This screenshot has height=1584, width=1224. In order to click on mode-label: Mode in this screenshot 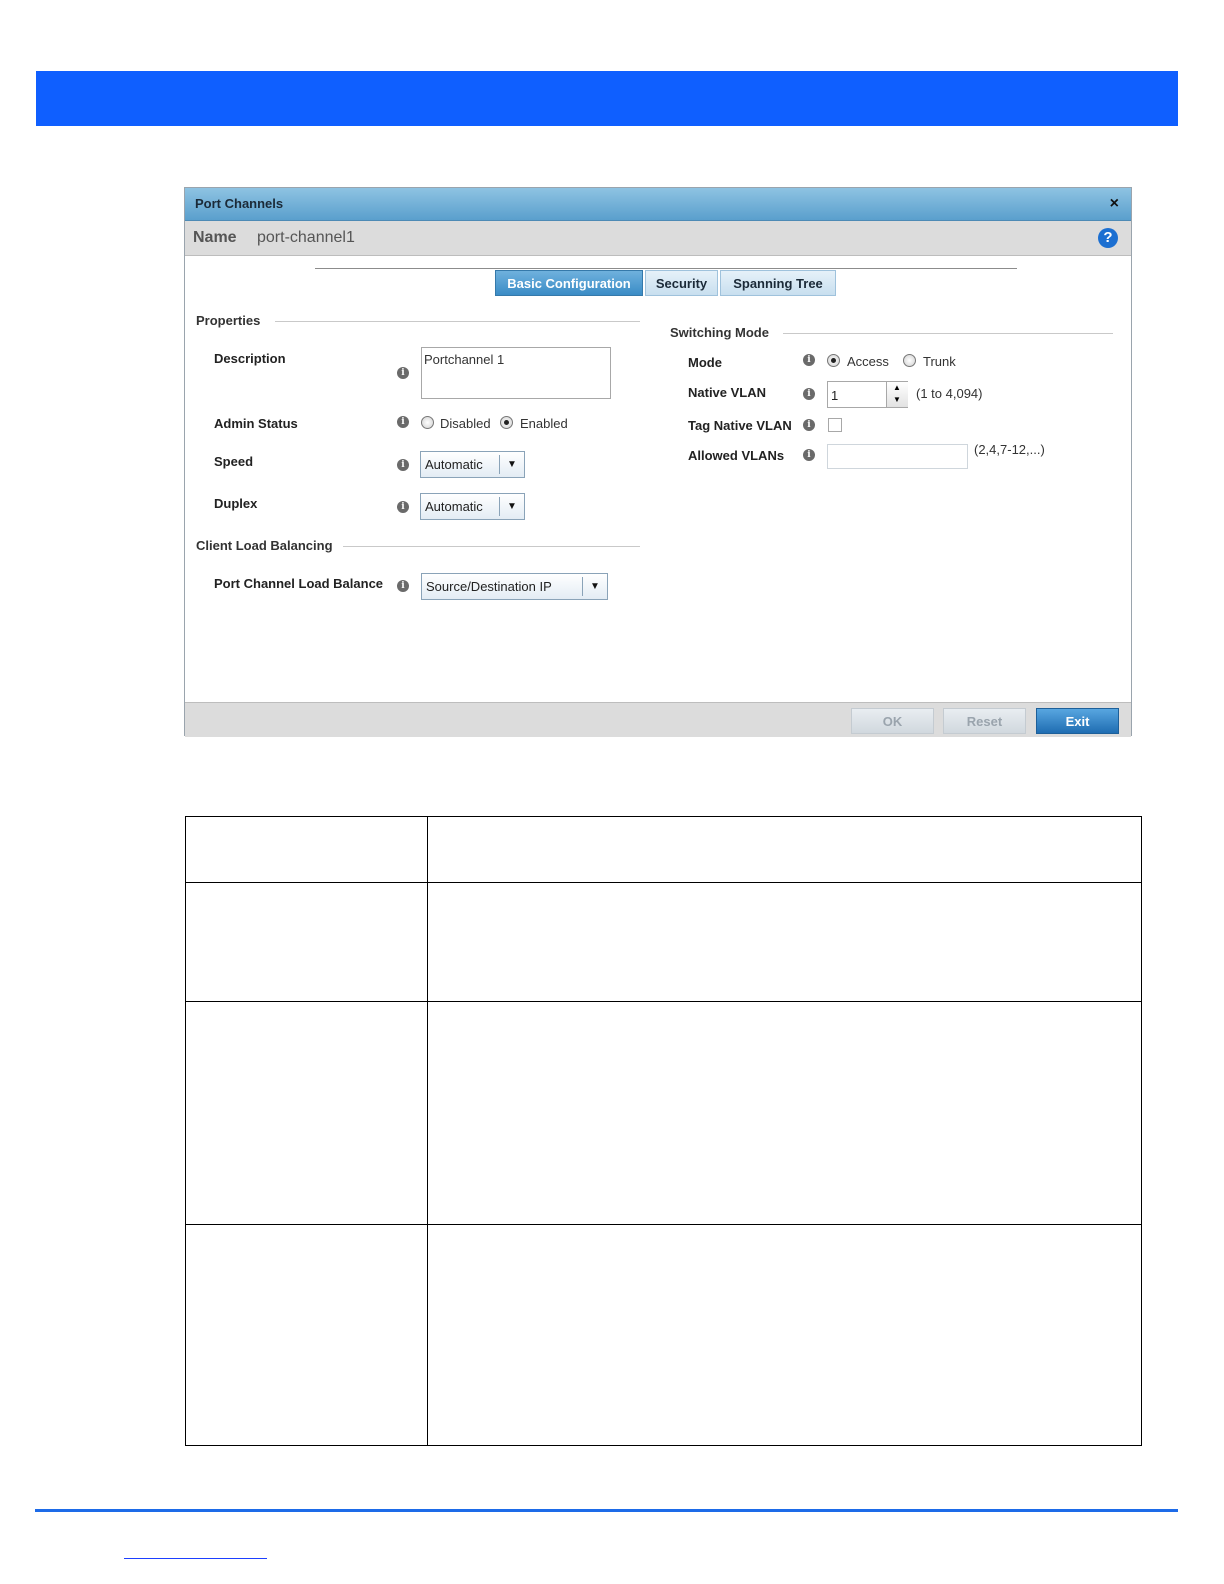, I will do `click(705, 362)`.